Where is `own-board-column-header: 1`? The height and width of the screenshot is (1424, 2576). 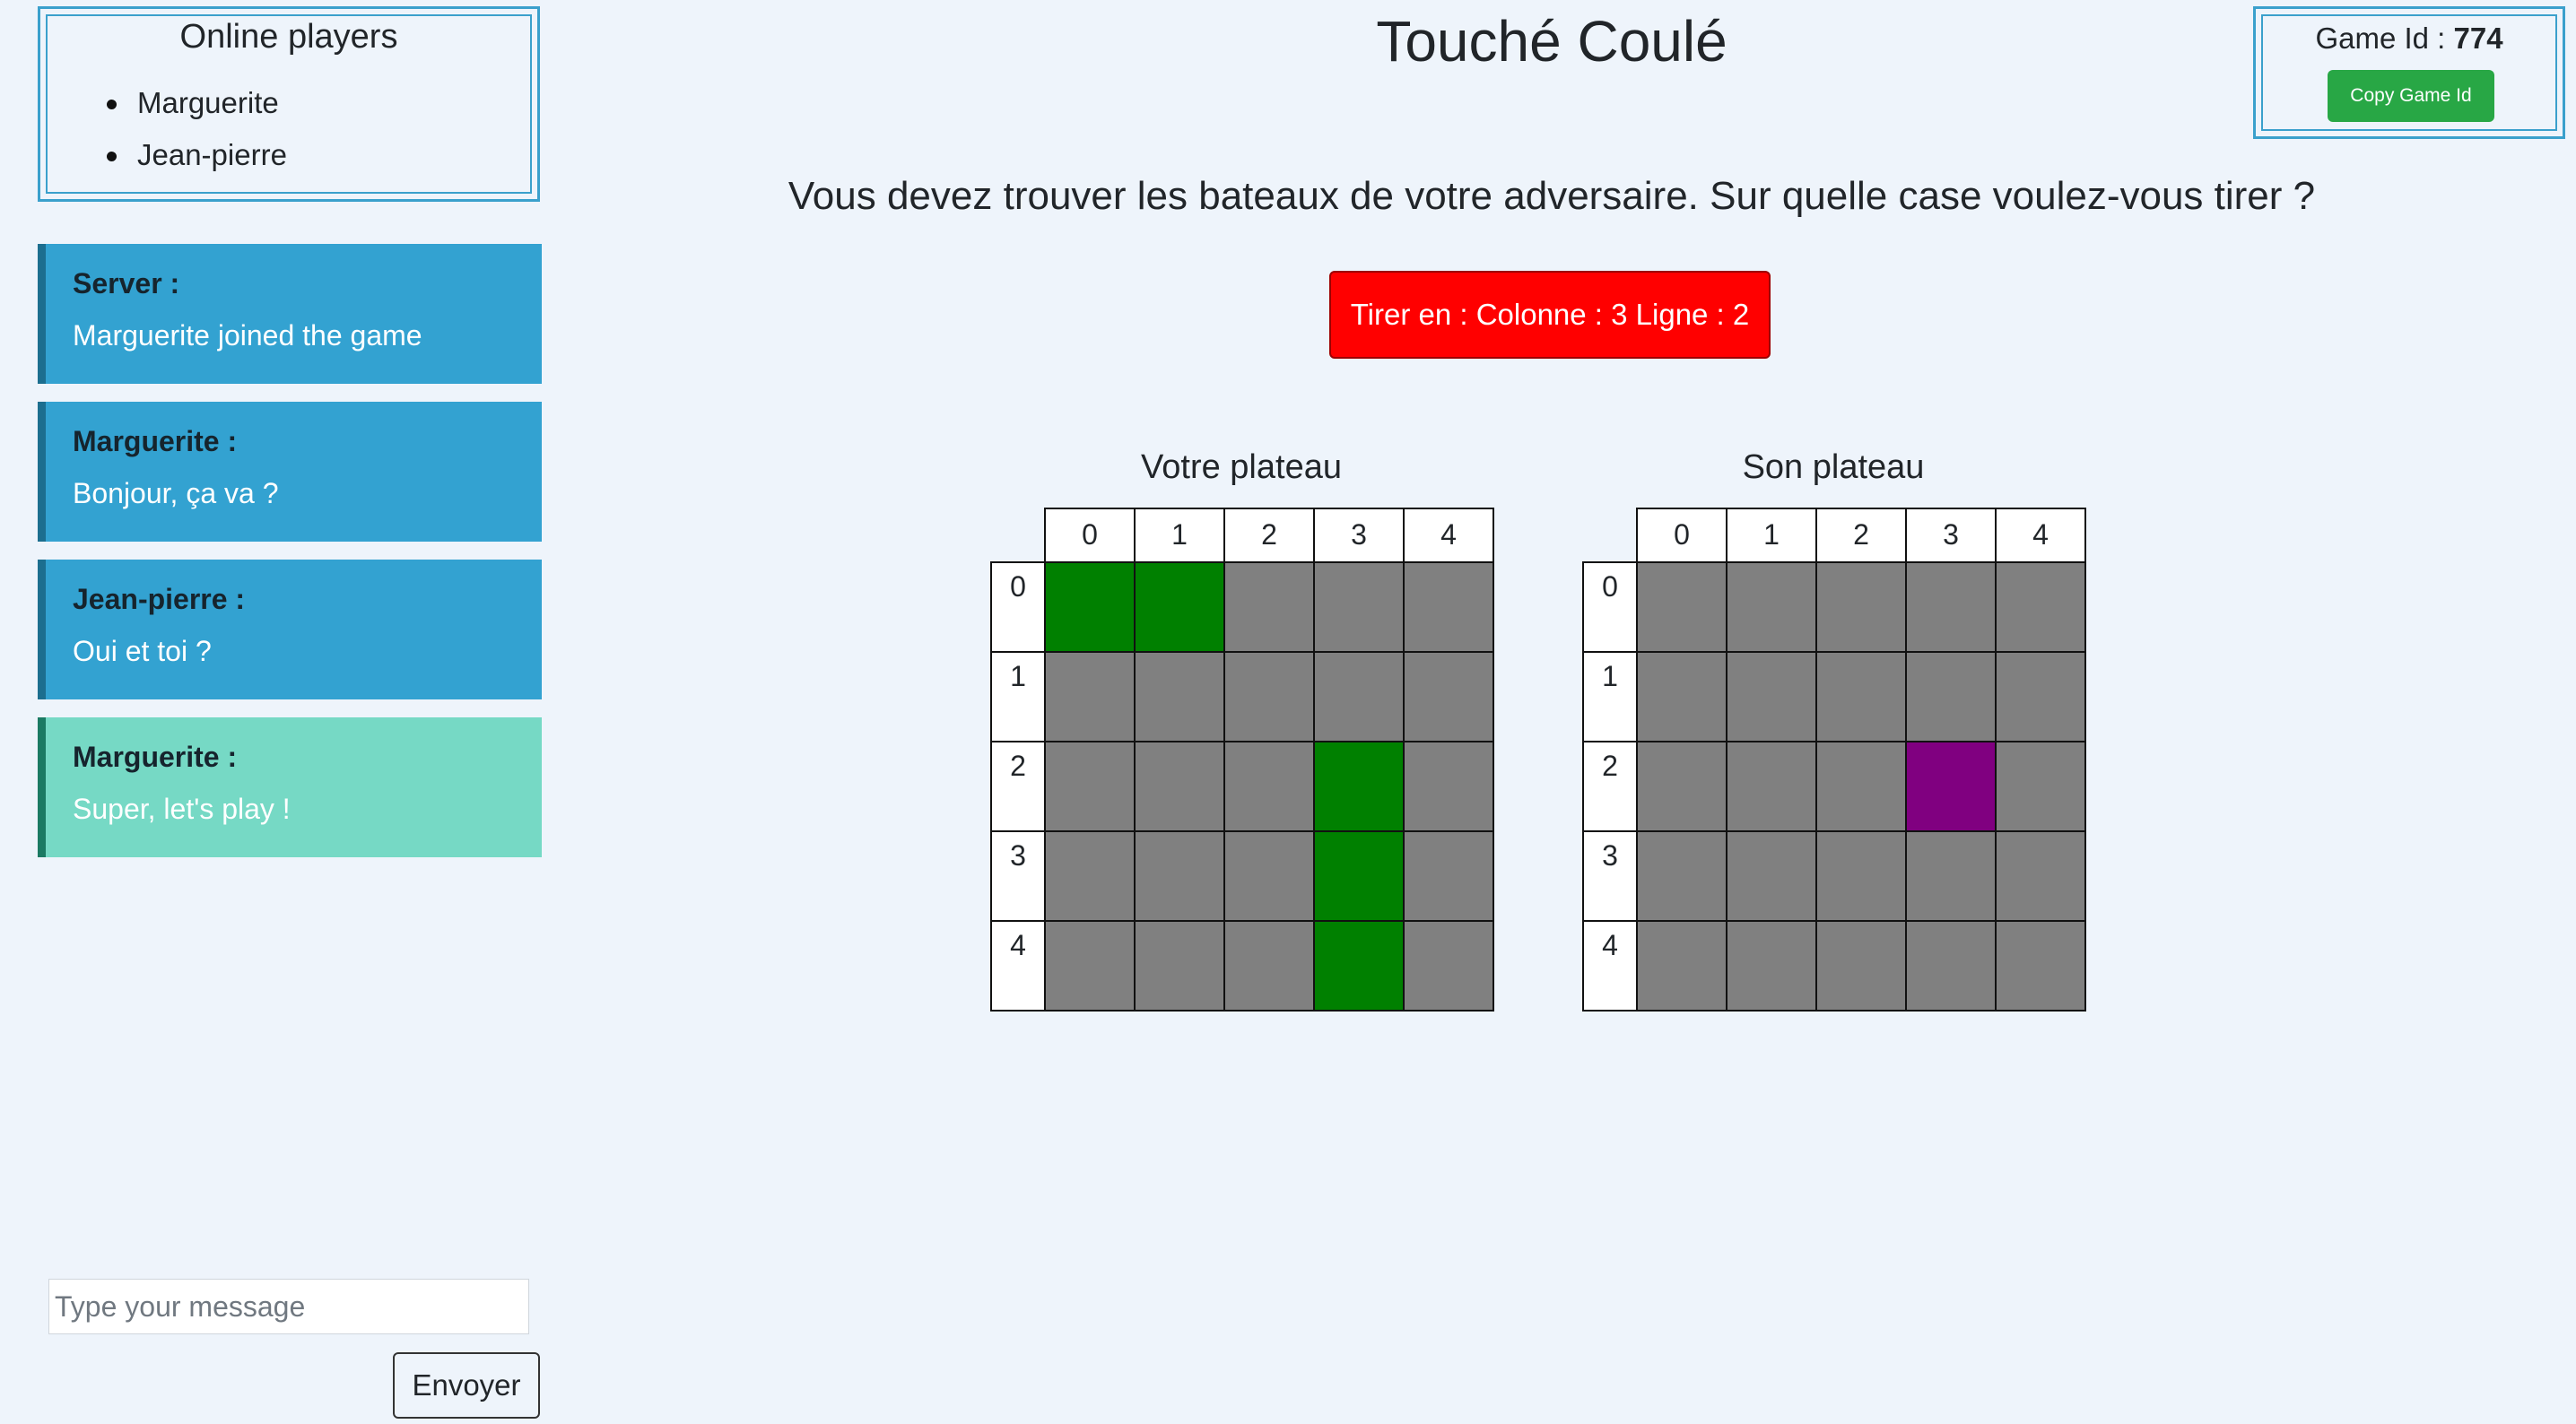
own-board-column-header: 1 is located at coordinates (1179, 535).